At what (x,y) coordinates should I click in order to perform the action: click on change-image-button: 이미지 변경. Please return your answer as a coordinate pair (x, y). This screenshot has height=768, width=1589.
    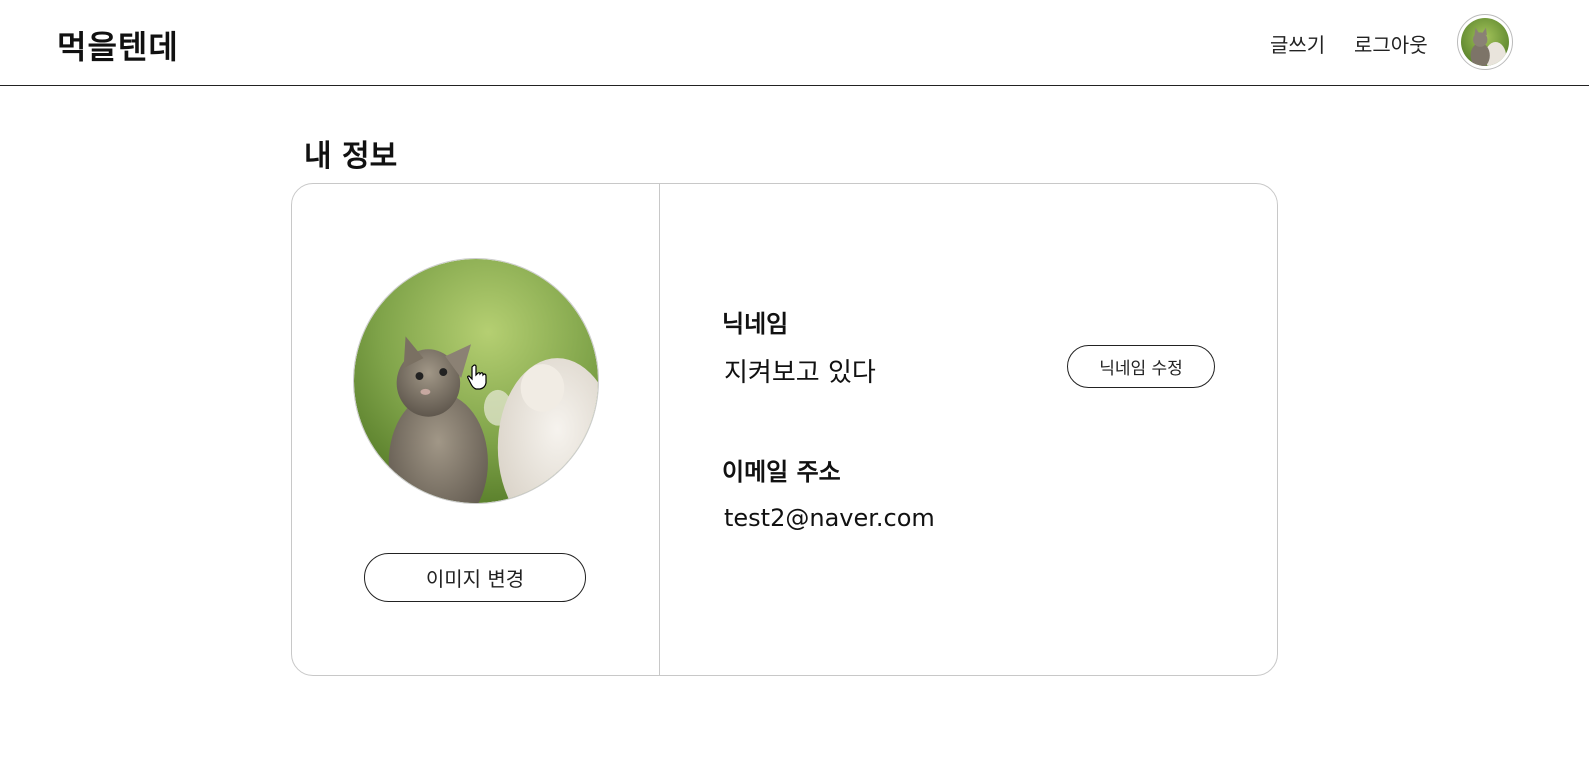
    Looking at the image, I should click on (475, 577).